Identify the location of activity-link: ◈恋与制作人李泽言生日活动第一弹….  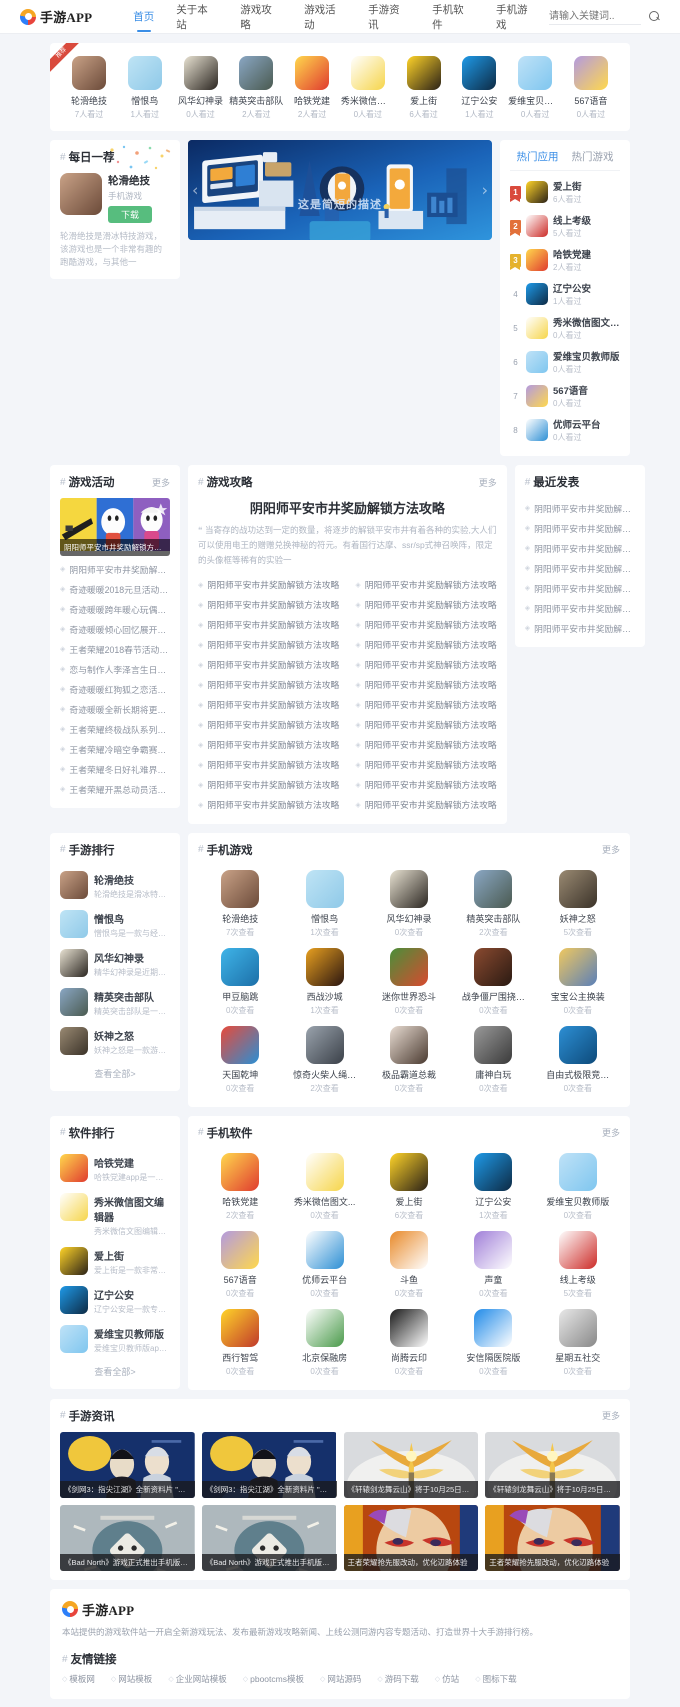
(115, 669).